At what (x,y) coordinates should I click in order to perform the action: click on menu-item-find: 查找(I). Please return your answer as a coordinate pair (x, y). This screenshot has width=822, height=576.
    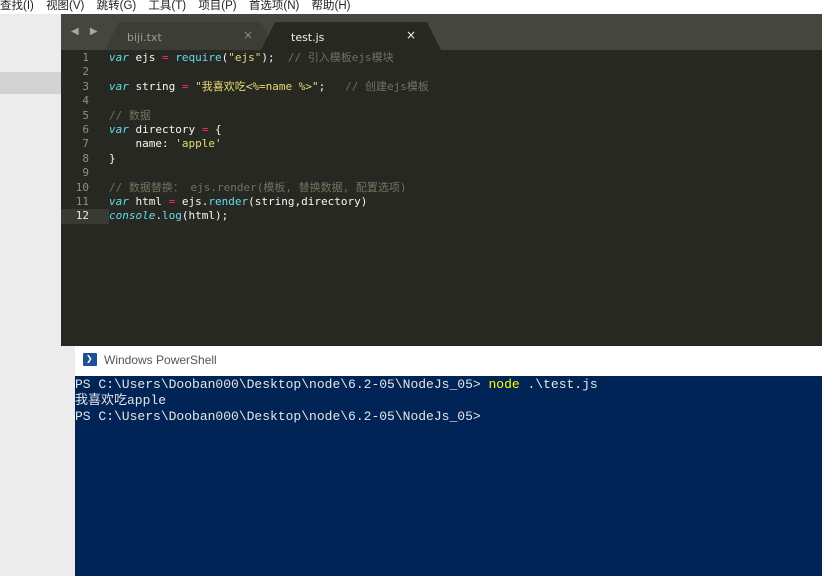
    Looking at the image, I should click on (17, 6).